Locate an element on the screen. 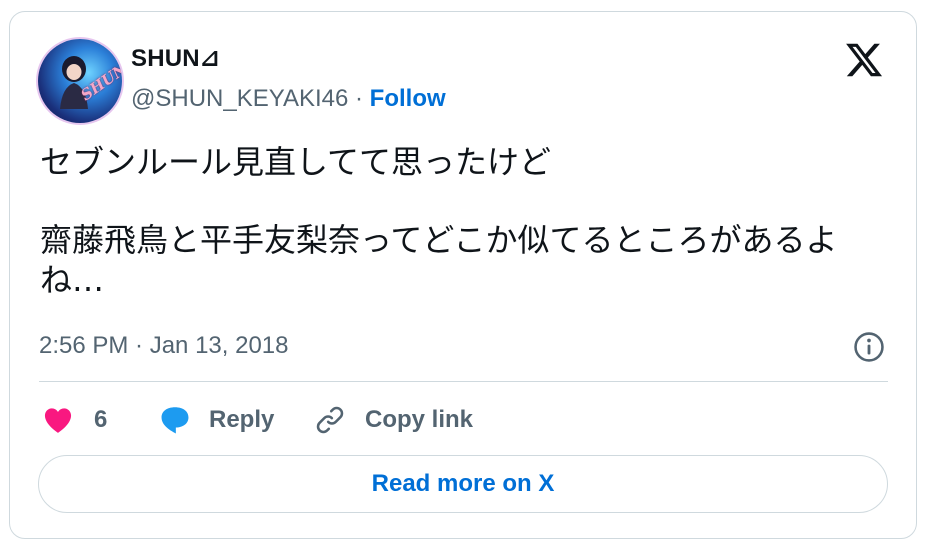  follow-button: Follow is located at coordinates (408, 98).